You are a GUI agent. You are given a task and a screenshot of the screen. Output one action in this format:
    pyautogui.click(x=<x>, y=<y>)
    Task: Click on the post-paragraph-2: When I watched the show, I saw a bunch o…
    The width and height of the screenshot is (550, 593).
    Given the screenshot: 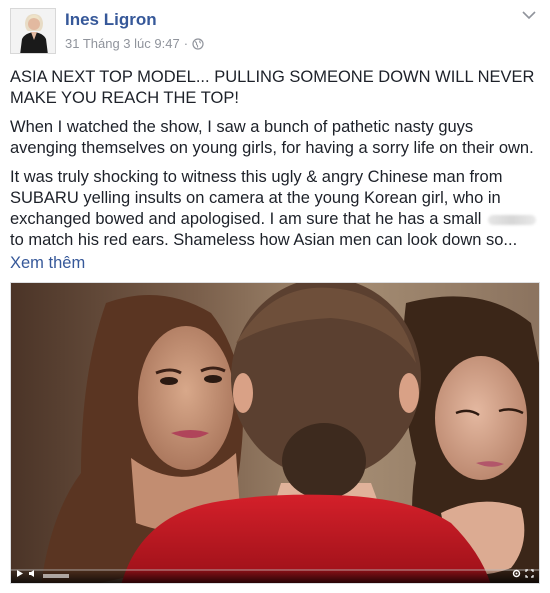 What is the action you would take?
    pyautogui.click(x=272, y=137)
    